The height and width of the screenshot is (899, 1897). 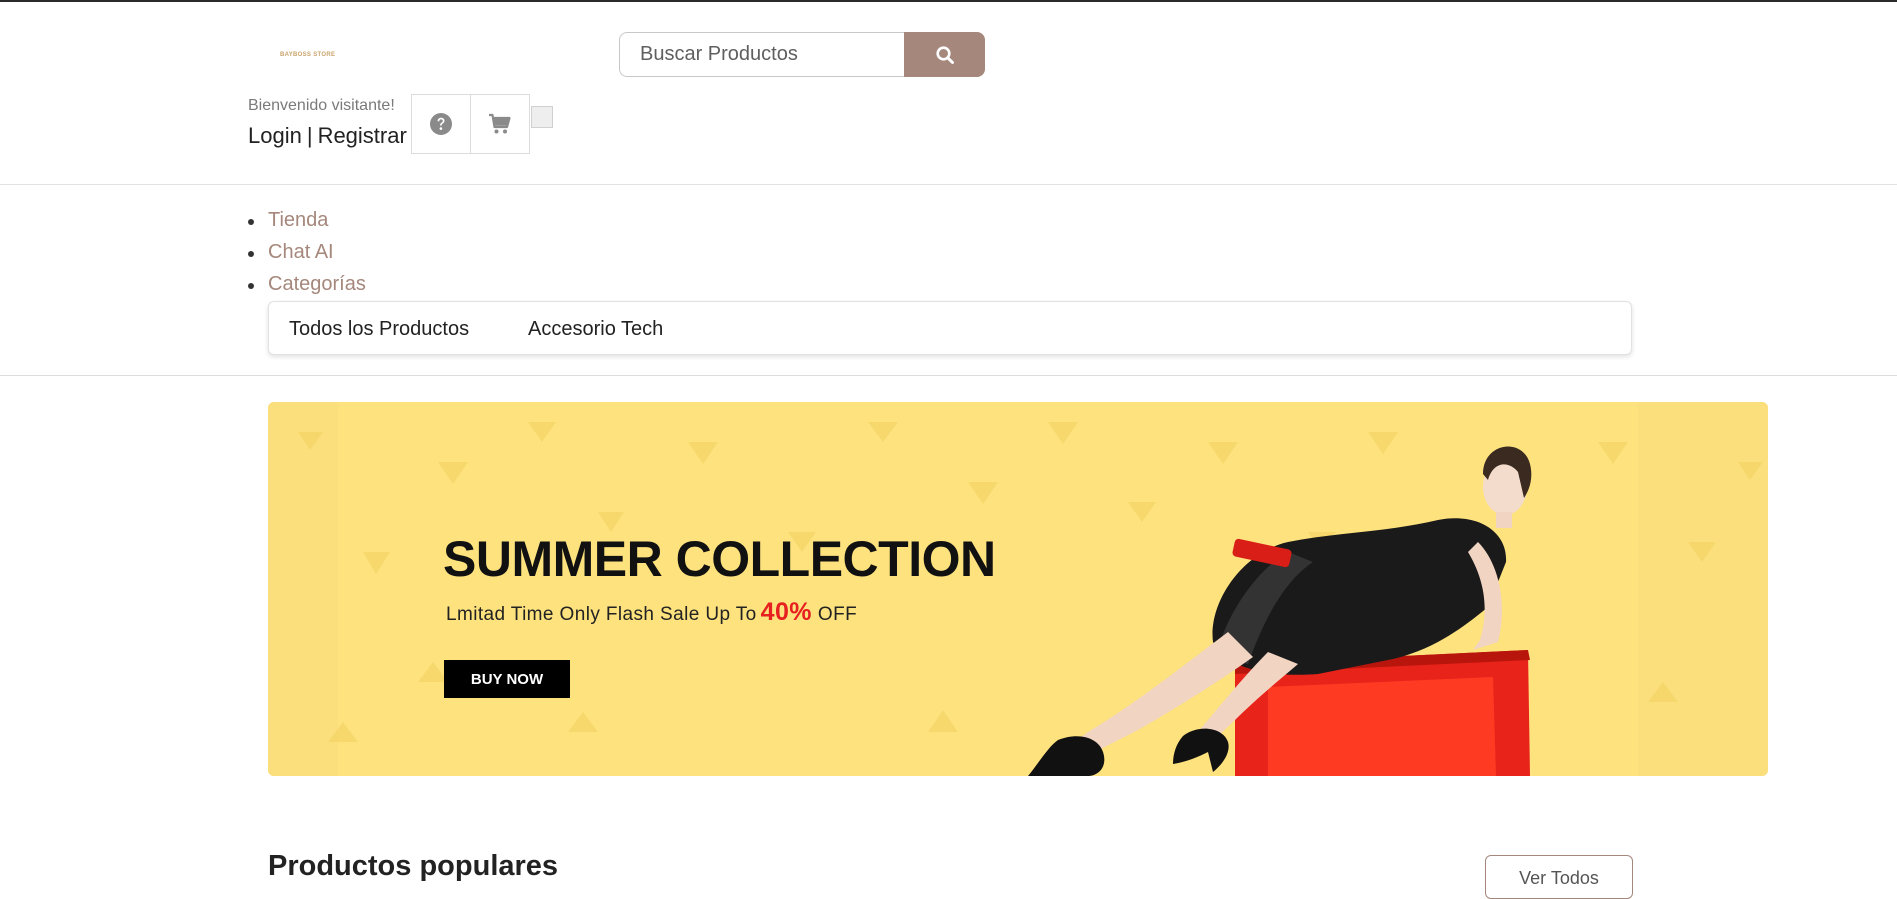 I want to click on register-link: Registrar, so click(x=362, y=135).